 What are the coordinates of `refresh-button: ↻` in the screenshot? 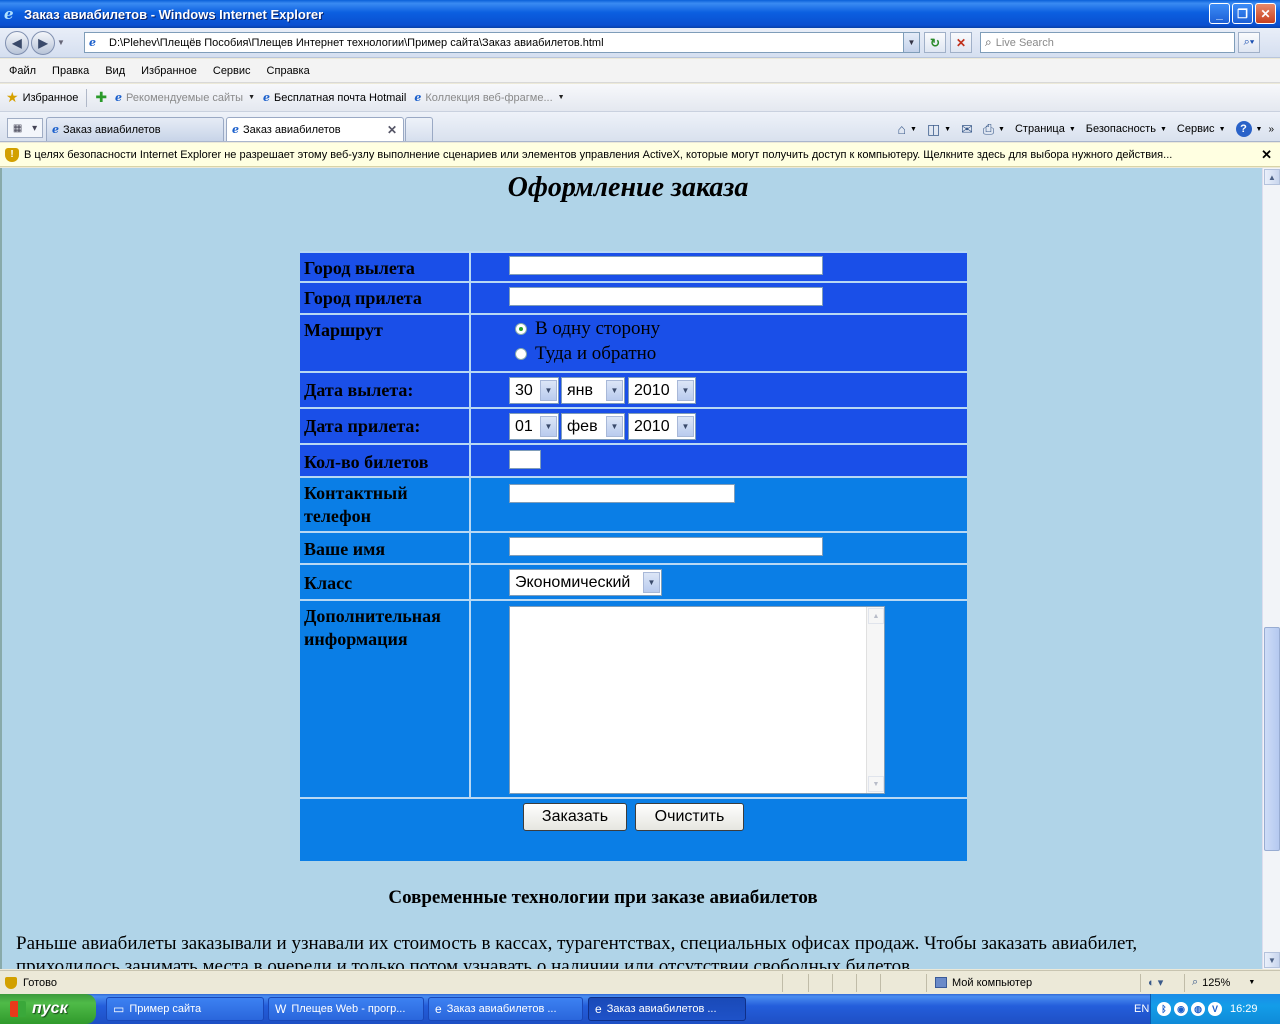 It's located at (935, 42).